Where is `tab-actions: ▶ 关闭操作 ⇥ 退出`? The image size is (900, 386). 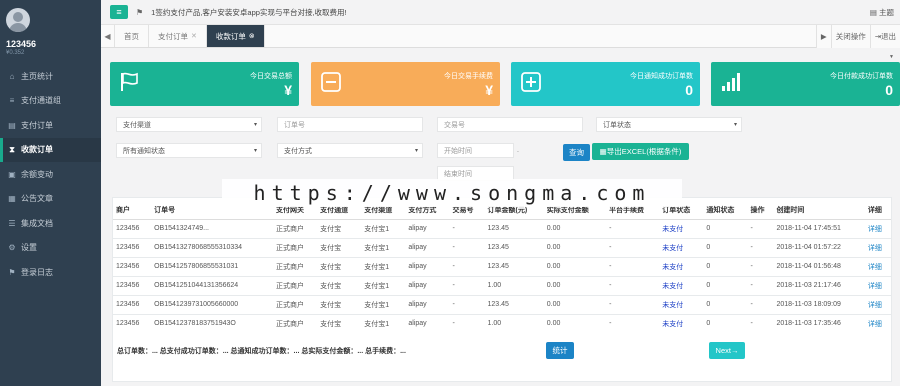 tab-actions: ▶ 关闭操作 ⇥ 退出 is located at coordinates (857, 36).